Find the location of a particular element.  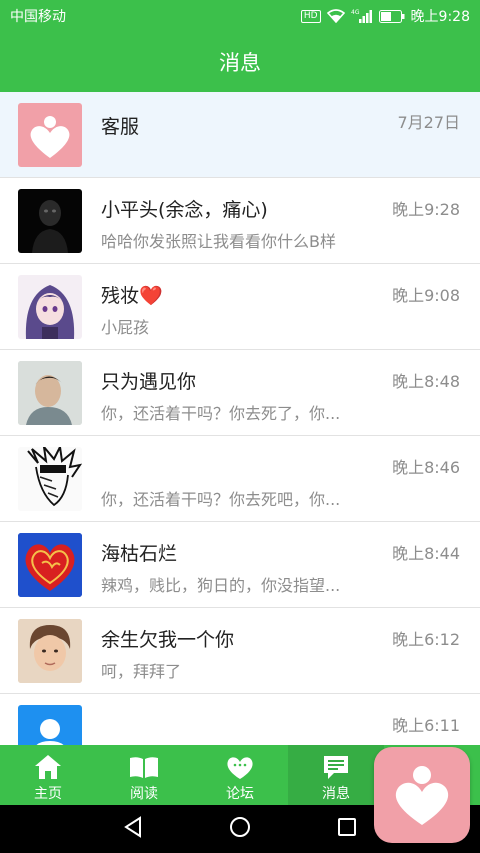

back-button is located at coordinates (133, 829).